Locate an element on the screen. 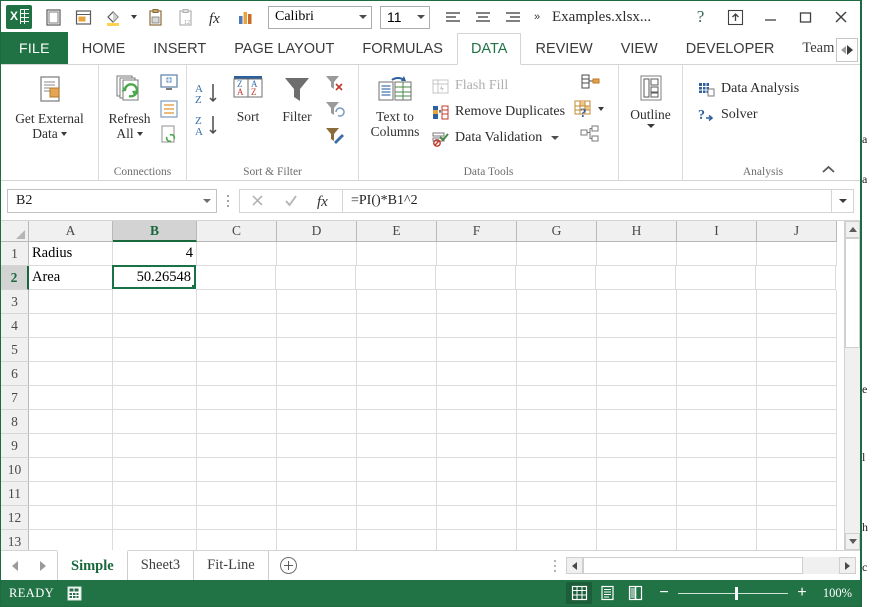 The height and width of the screenshot is (607, 874). cell-a9 is located at coordinates (71, 446).